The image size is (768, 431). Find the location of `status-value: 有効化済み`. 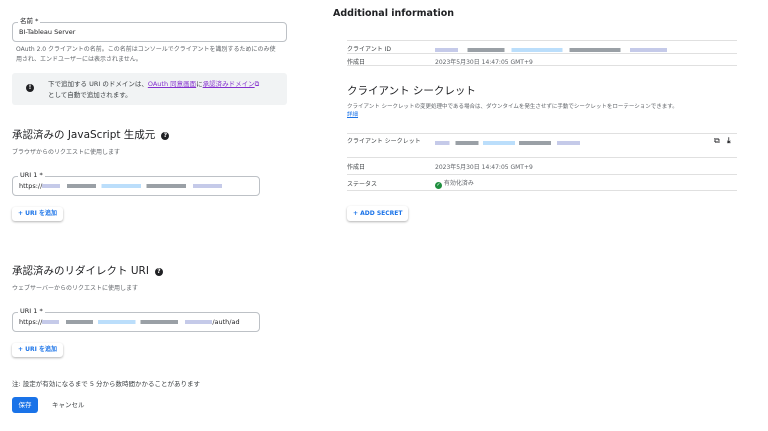

status-value: 有効化済み is located at coordinates (458, 183).